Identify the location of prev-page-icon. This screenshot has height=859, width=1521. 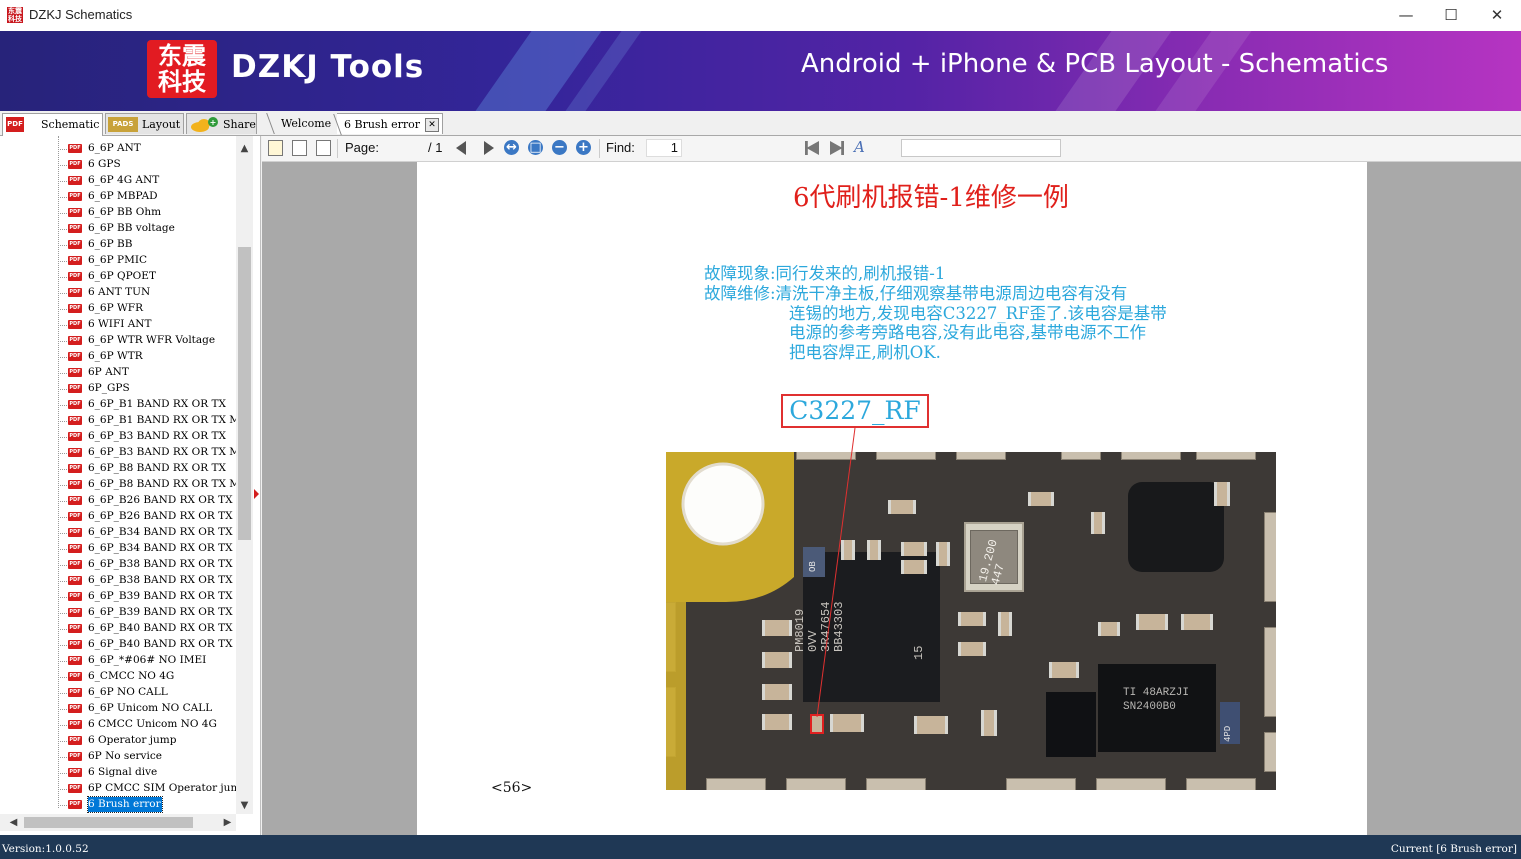
(461, 148).